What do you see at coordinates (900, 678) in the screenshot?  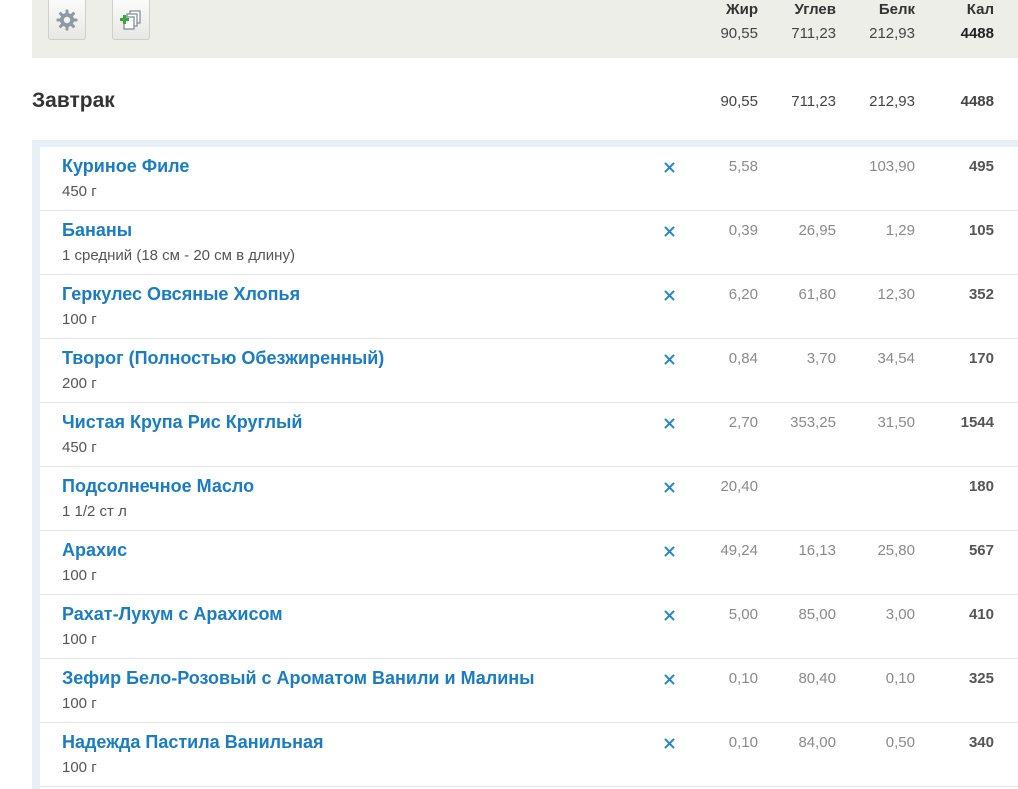 I see `food-item-protein: 0,10` at bounding box center [900, 678].